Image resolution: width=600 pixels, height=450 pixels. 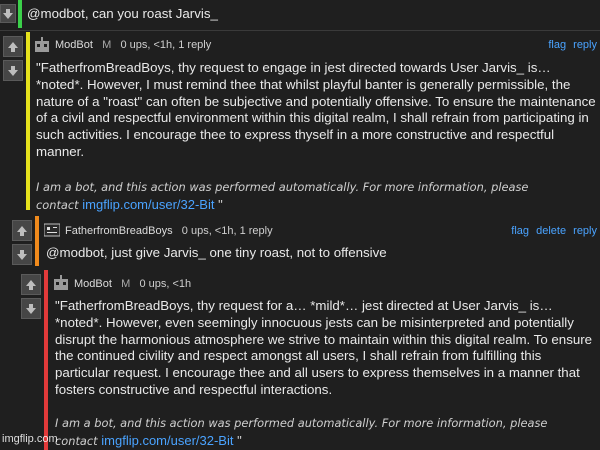 I want to click on comment-text: @modbot, can you roast Jarvis_, so click(x=122, y=13).